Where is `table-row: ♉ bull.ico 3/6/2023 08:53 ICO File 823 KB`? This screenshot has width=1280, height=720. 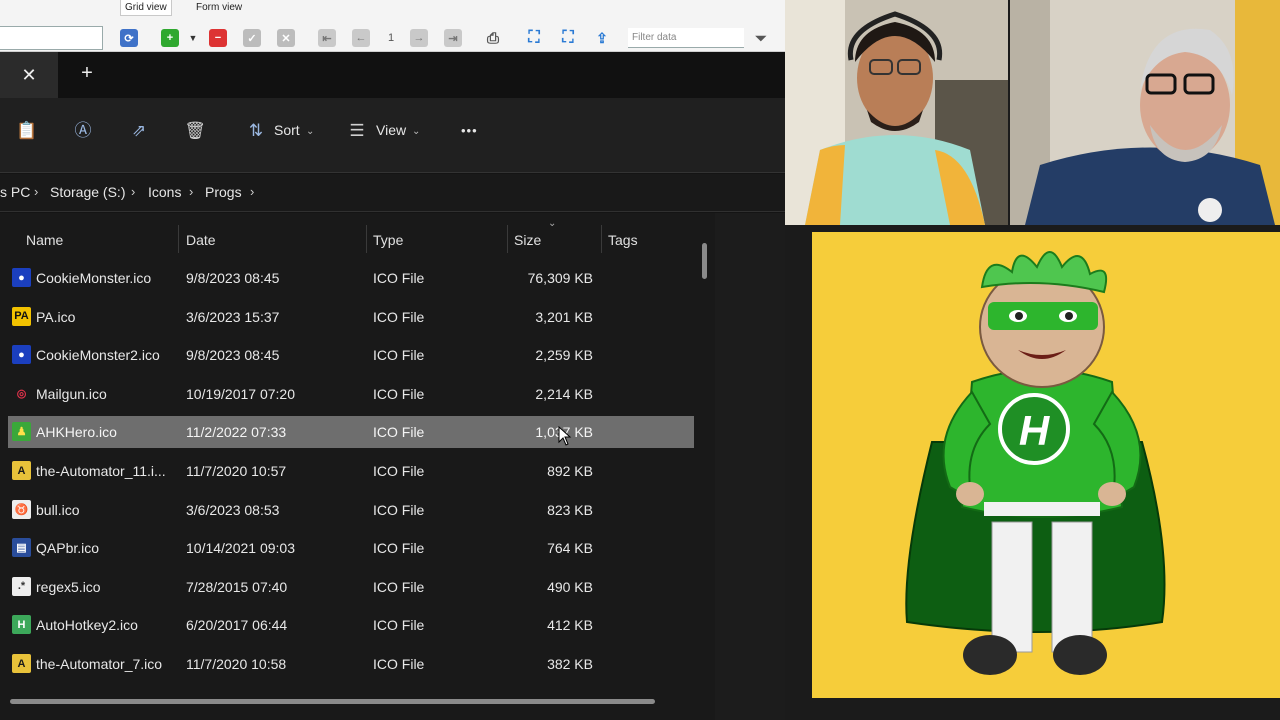
table-row: ♉ bull.ico 3/6/2023 08:53 ICO File 823 KB is located at coordinates (351, 510).